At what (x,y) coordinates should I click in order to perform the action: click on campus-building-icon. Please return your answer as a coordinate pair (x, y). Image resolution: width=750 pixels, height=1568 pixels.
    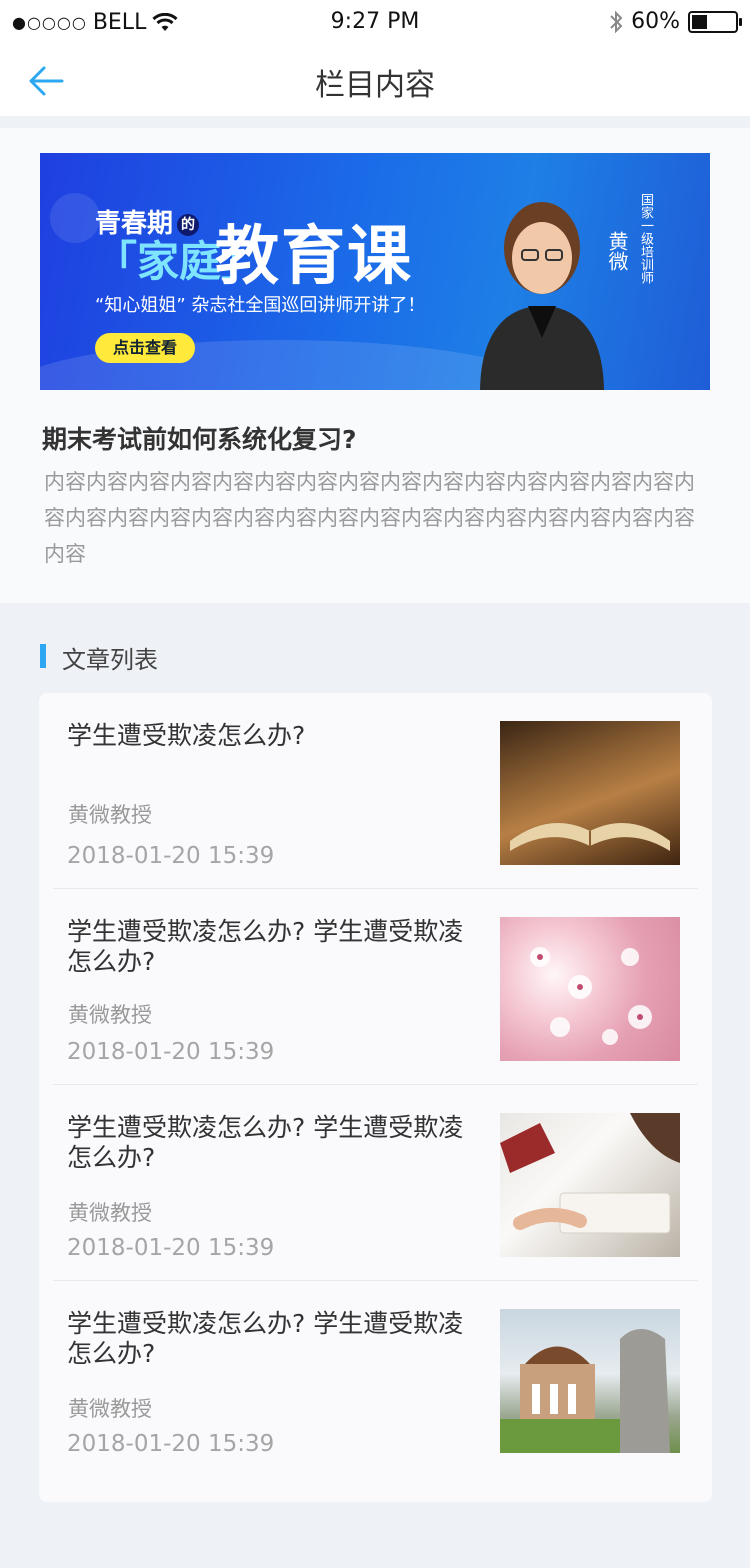
    Looking at the image, I should click on (585, 1391).